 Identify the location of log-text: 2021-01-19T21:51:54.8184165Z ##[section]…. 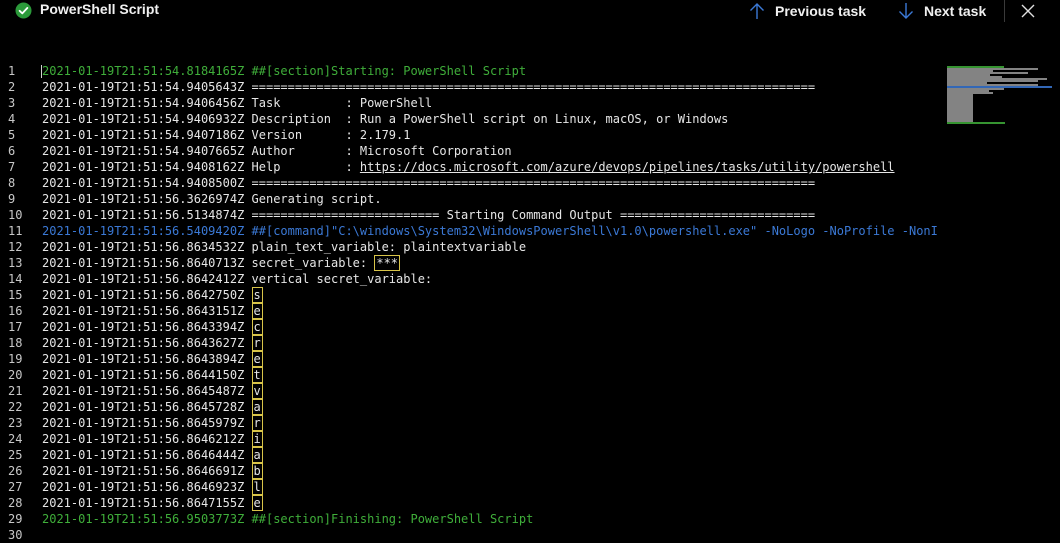
(284, 71).